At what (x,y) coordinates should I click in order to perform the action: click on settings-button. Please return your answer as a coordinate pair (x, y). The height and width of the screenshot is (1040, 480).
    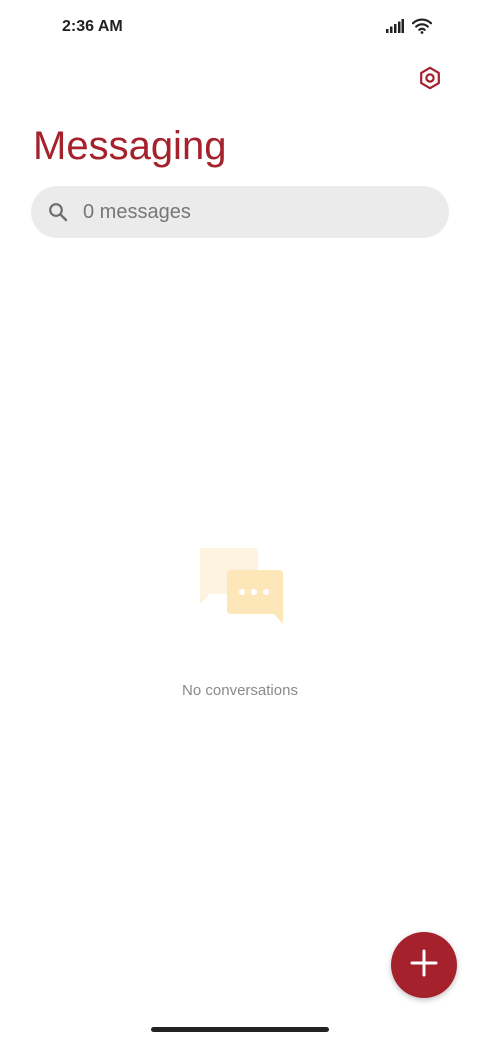
    Looking at the image, I should click on (430, 80).